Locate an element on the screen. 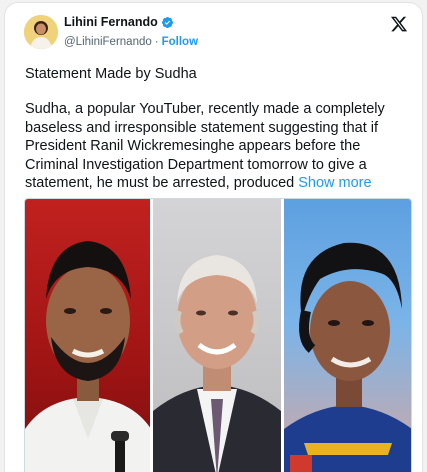  author-name: Lihini Fernando is located at coordinates (111, 22).